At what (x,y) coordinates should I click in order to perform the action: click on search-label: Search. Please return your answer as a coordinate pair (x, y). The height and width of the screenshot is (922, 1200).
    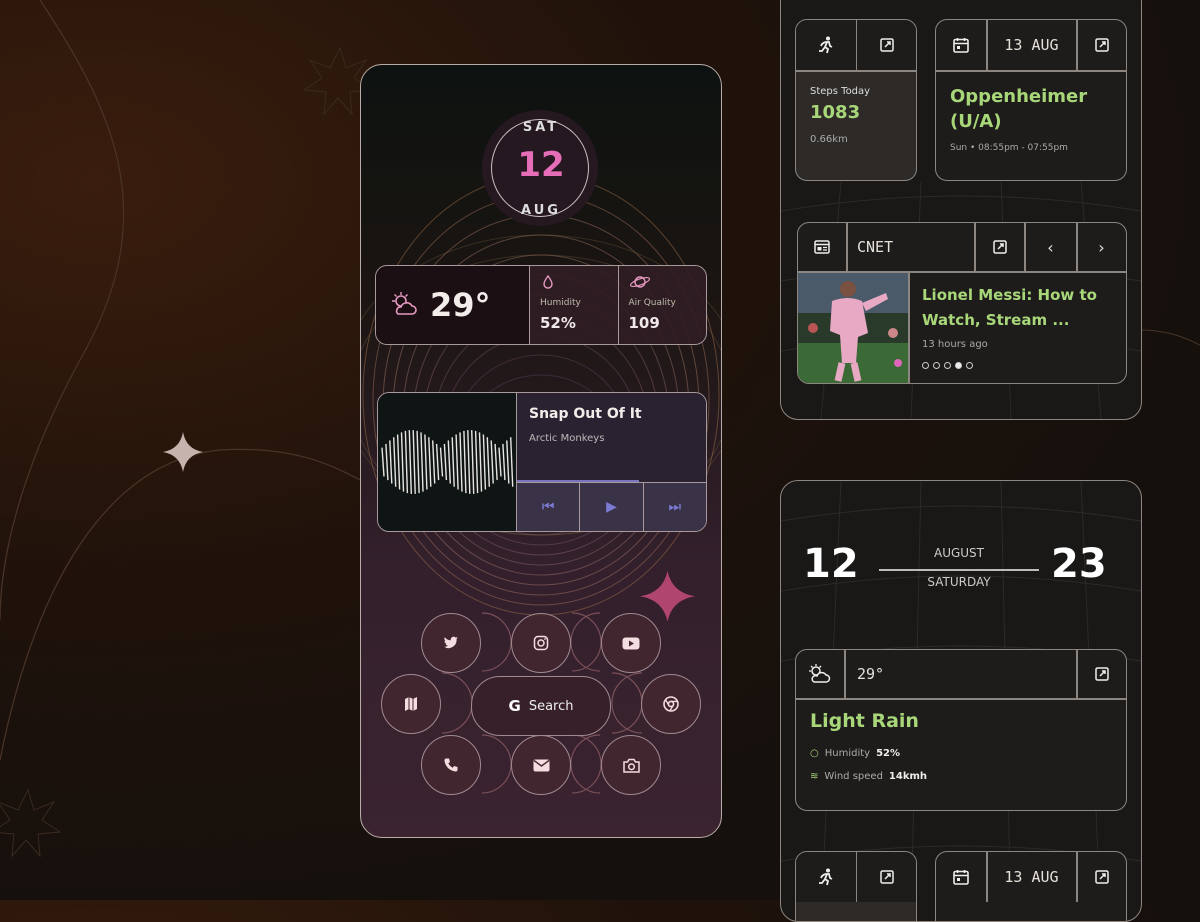
    Looking at the image, I should click on (551, 706).